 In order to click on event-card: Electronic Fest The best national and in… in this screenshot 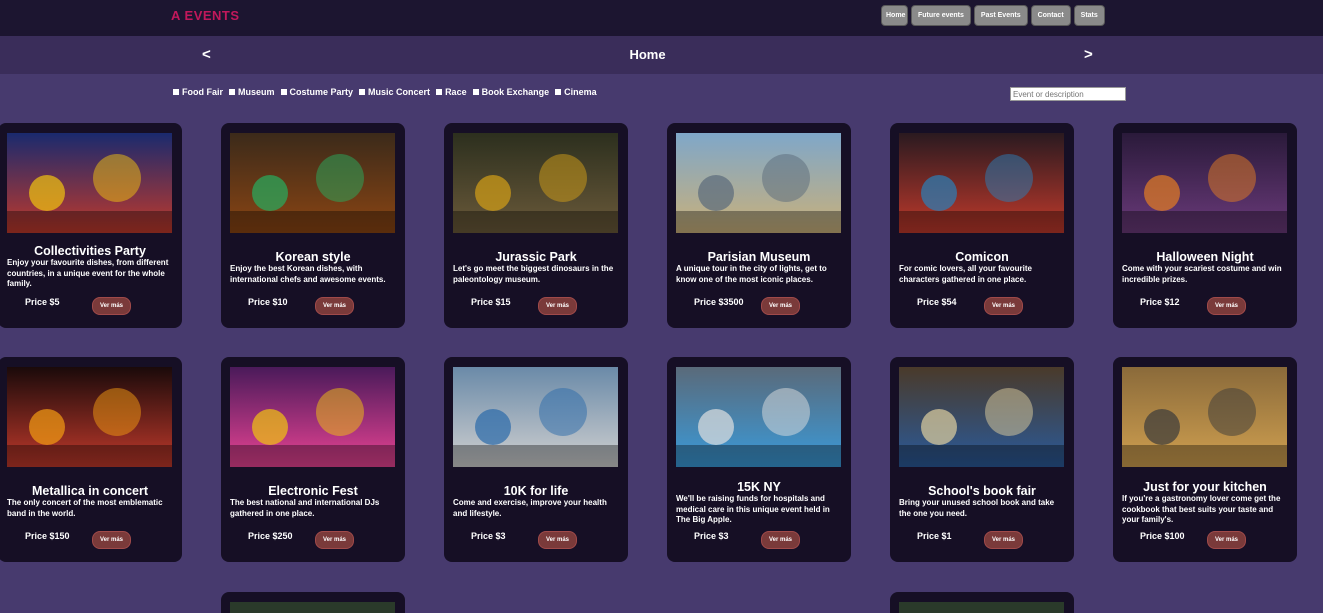, I will do `click(313, 459)`.